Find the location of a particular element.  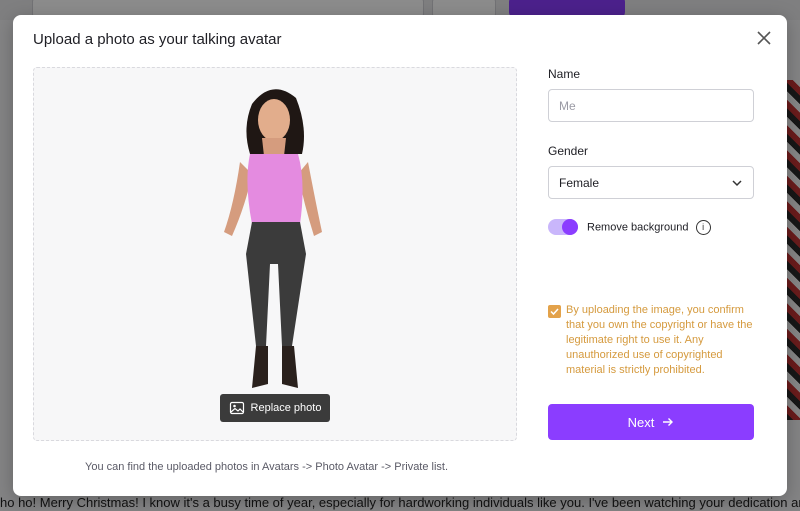

gender-label: Gender is located at coordinates (568, 151).